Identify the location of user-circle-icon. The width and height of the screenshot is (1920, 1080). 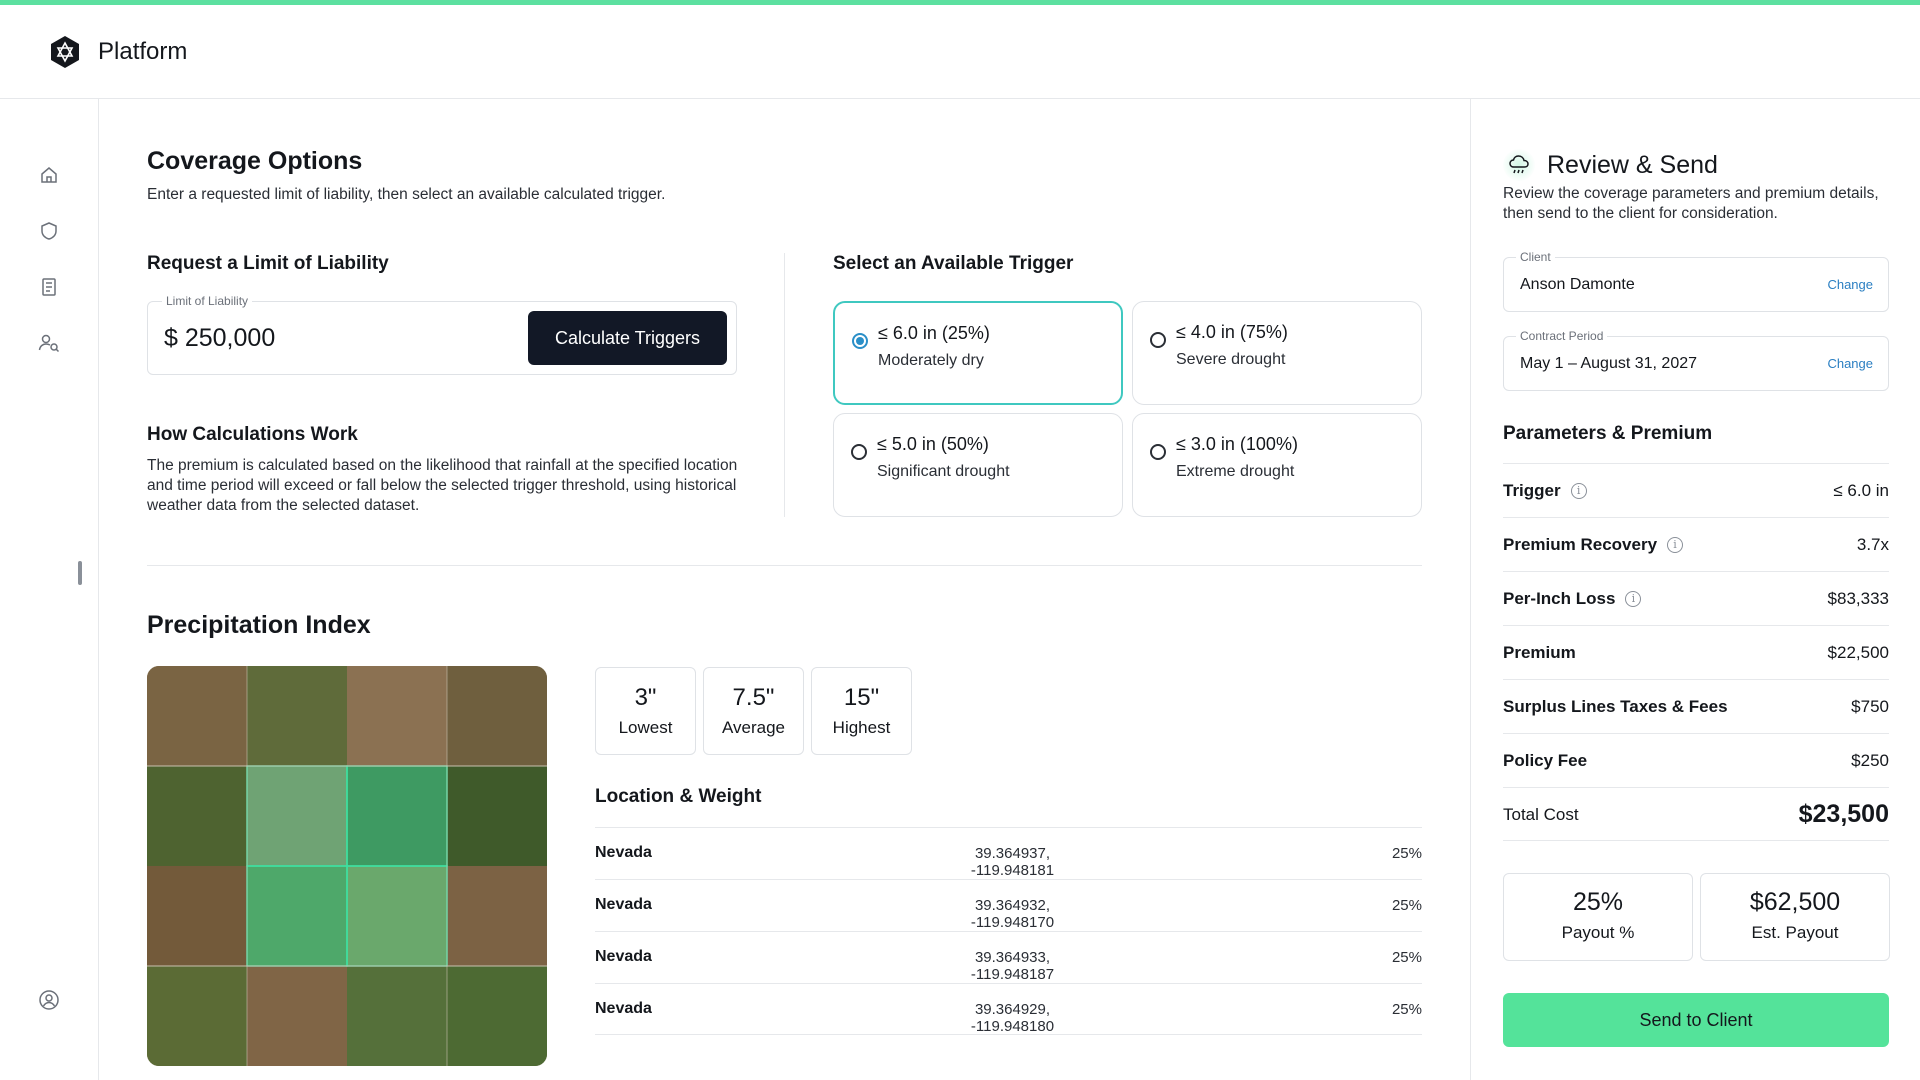
(49, 1000).